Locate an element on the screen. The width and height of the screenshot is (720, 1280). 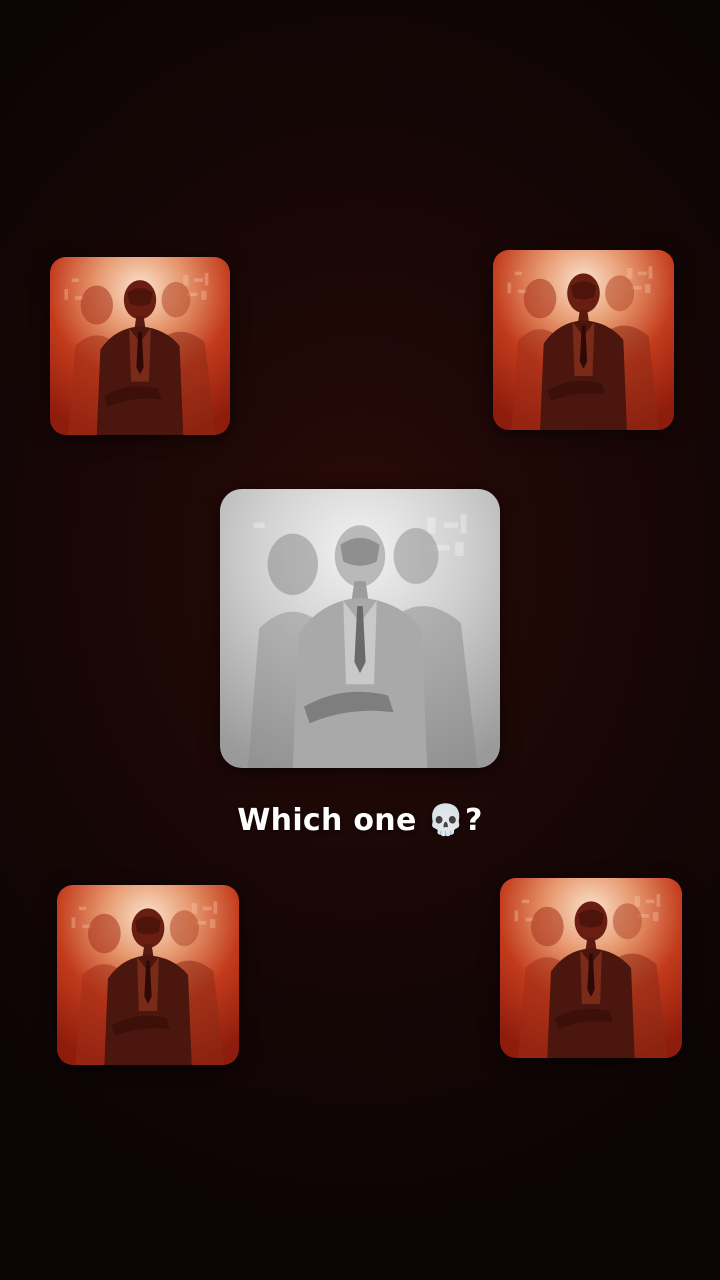
question-caption: Which one 💀? is located at coordinates (360, 820).